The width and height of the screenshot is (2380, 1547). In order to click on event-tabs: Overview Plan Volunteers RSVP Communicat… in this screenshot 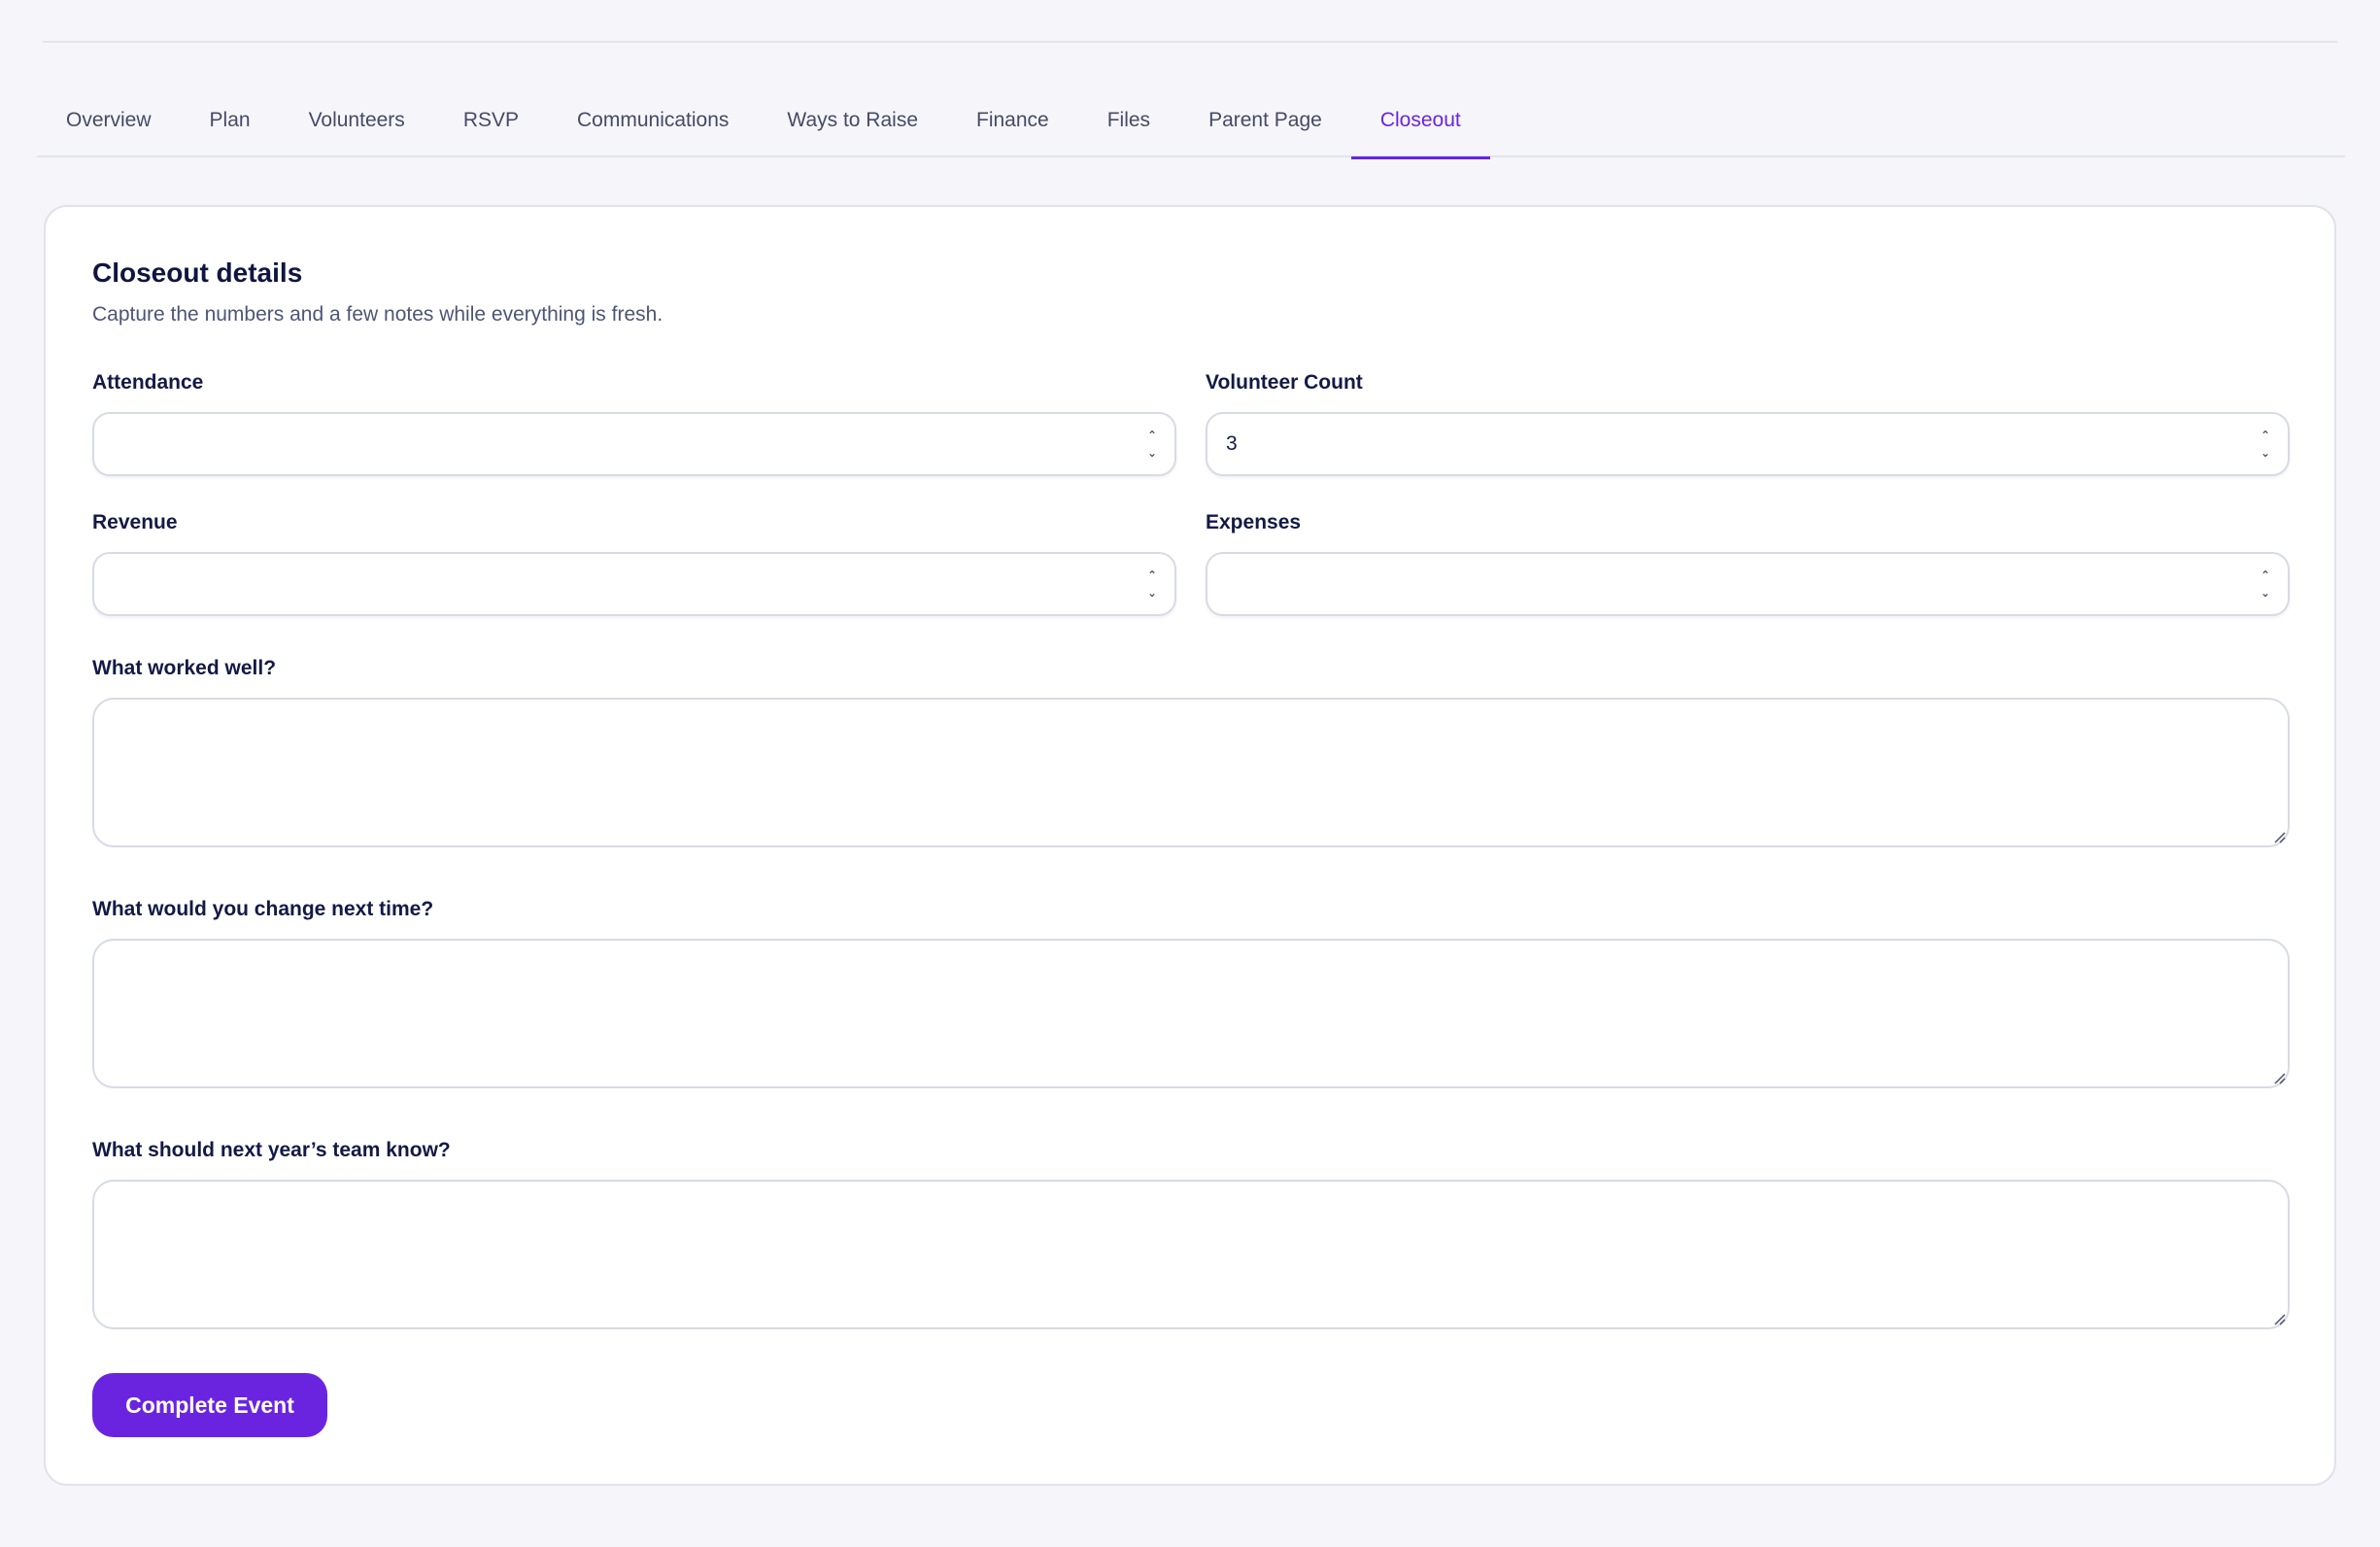, I will do `click(1191, 128)`.